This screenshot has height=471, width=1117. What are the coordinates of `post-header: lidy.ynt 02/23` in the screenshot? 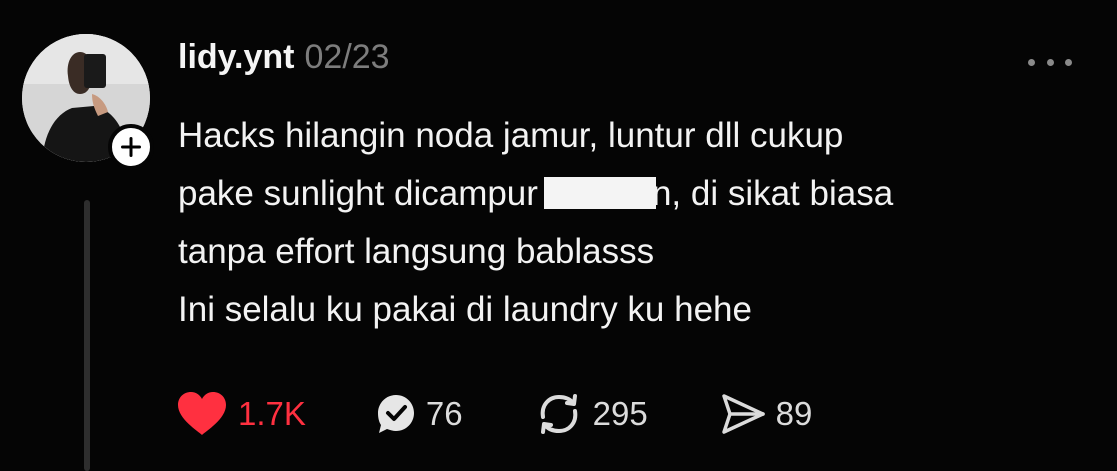 It's located at (284, 63).